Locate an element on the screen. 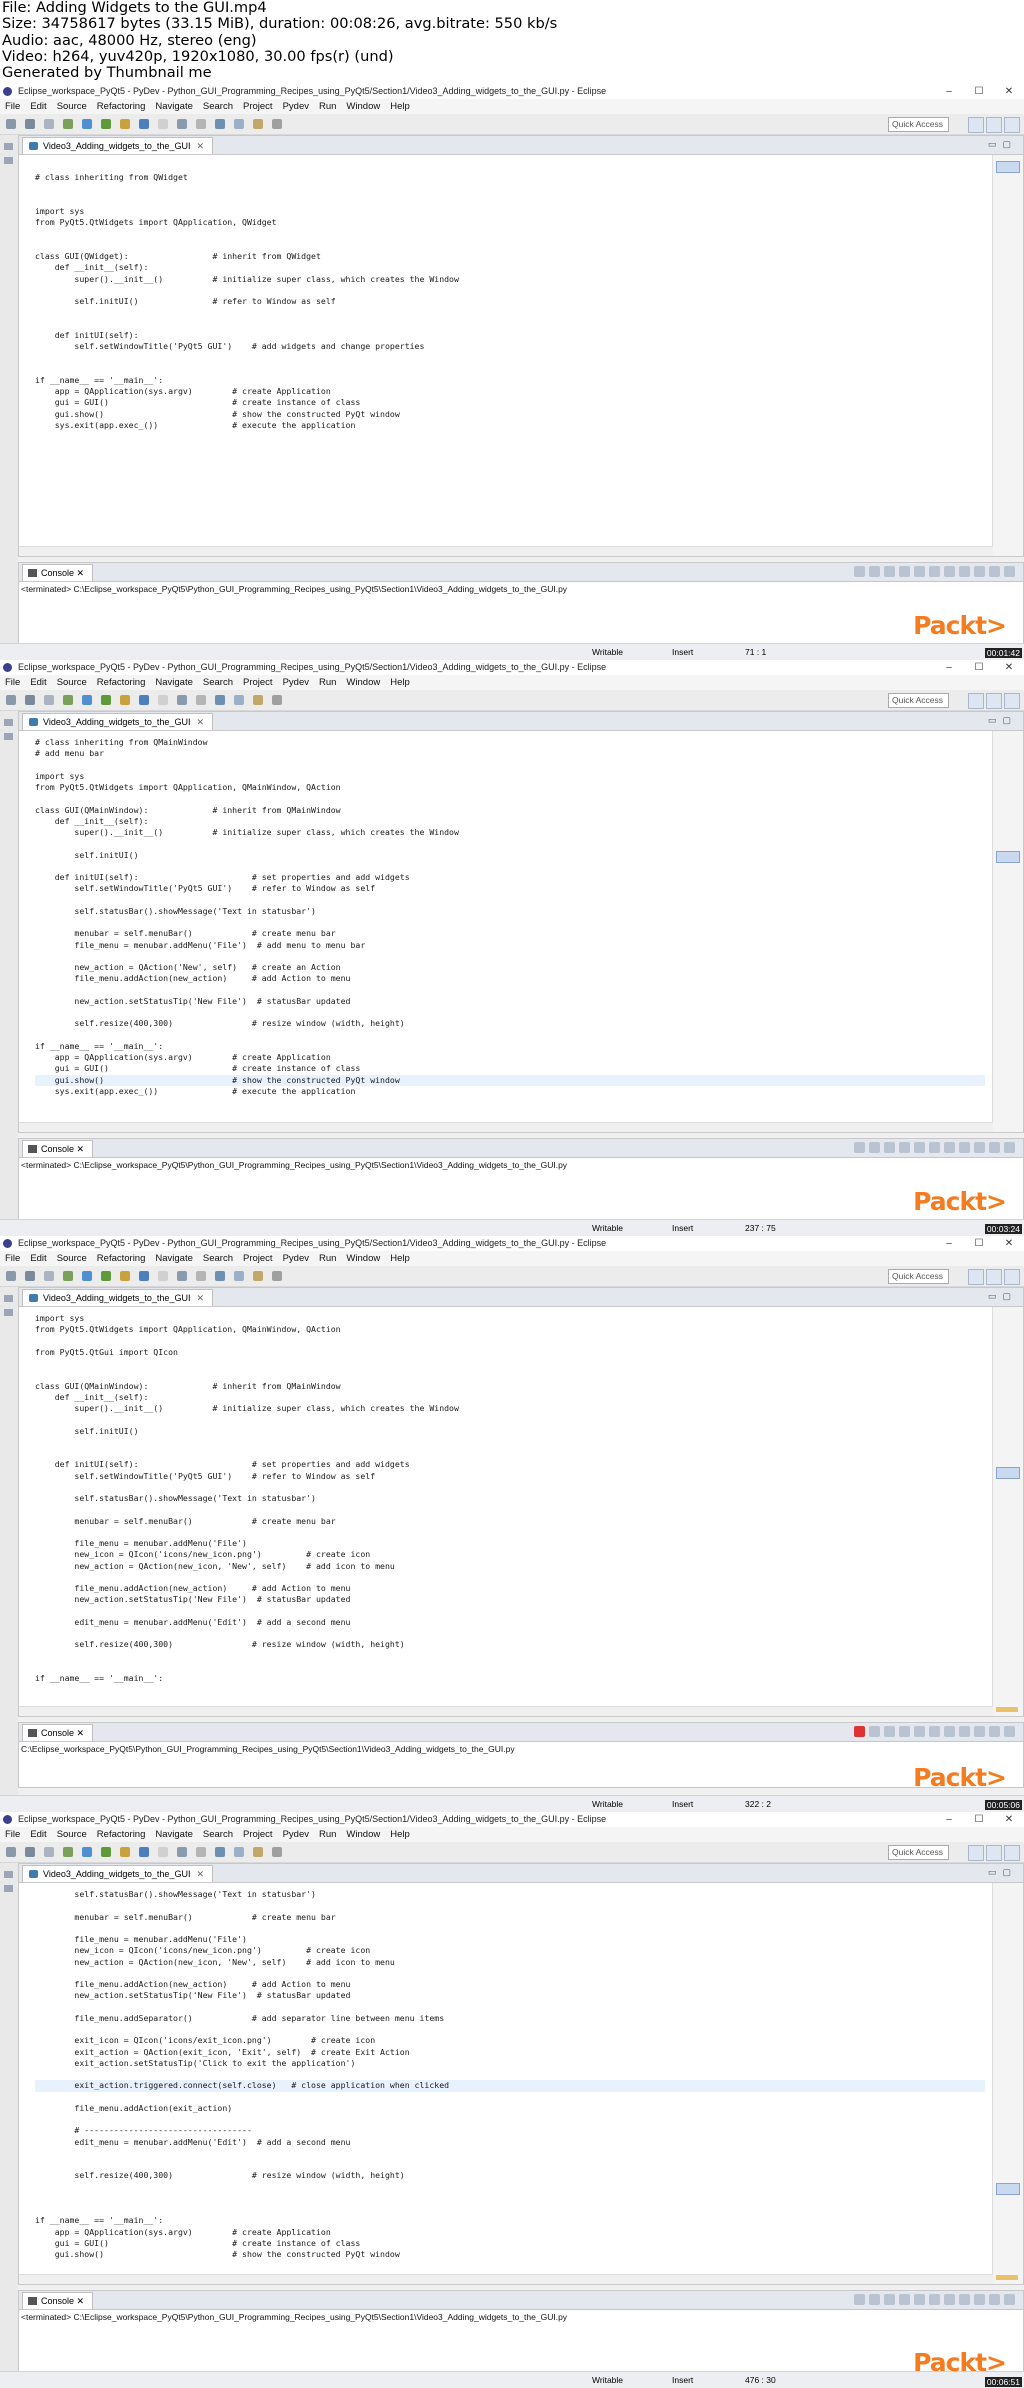 This screenshot has height=2388, width=1024. overview-ruler is located at coordinates (1007, 931).